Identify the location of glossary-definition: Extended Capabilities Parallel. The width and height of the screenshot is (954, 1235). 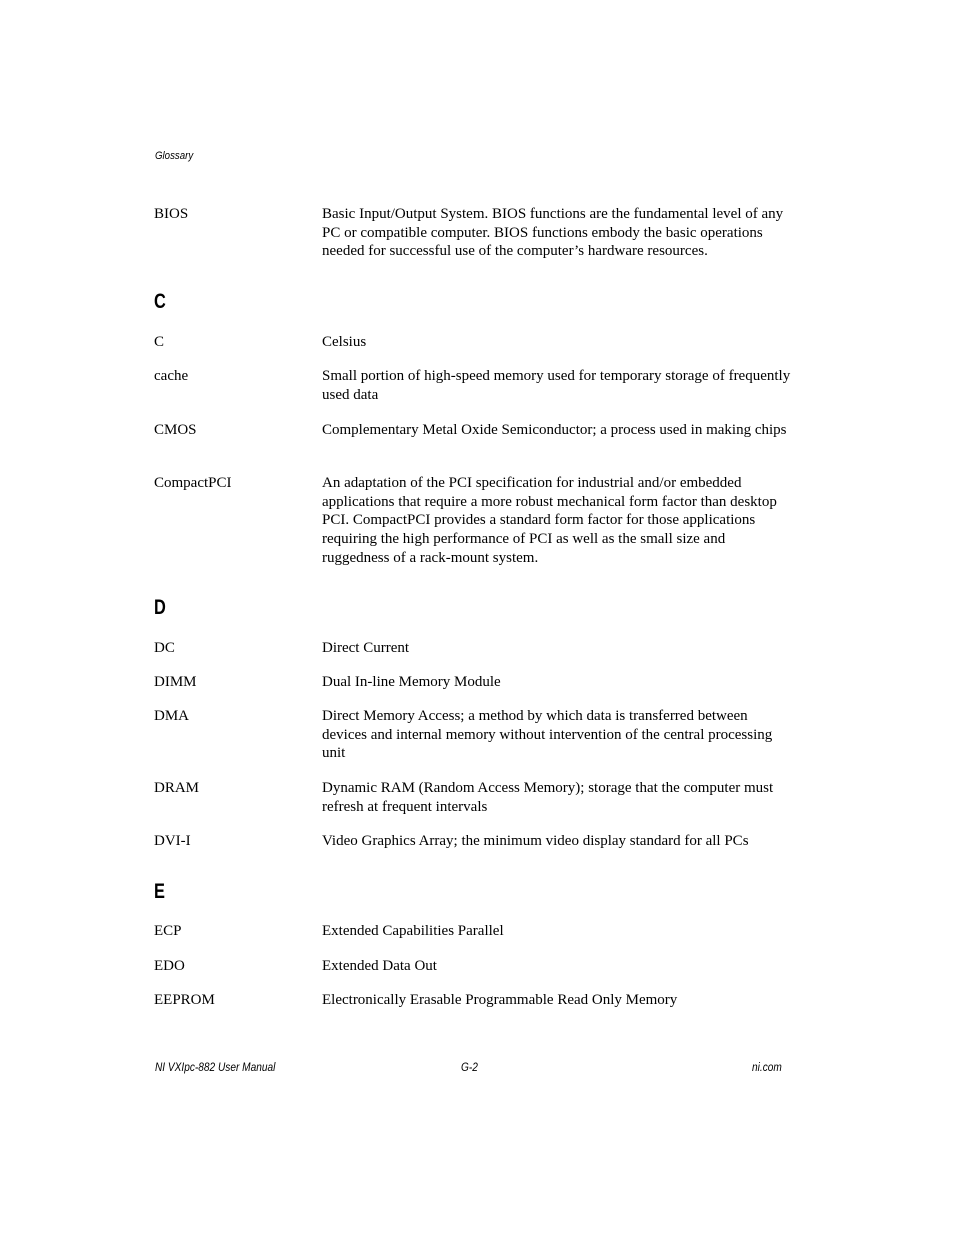
(413, 931).